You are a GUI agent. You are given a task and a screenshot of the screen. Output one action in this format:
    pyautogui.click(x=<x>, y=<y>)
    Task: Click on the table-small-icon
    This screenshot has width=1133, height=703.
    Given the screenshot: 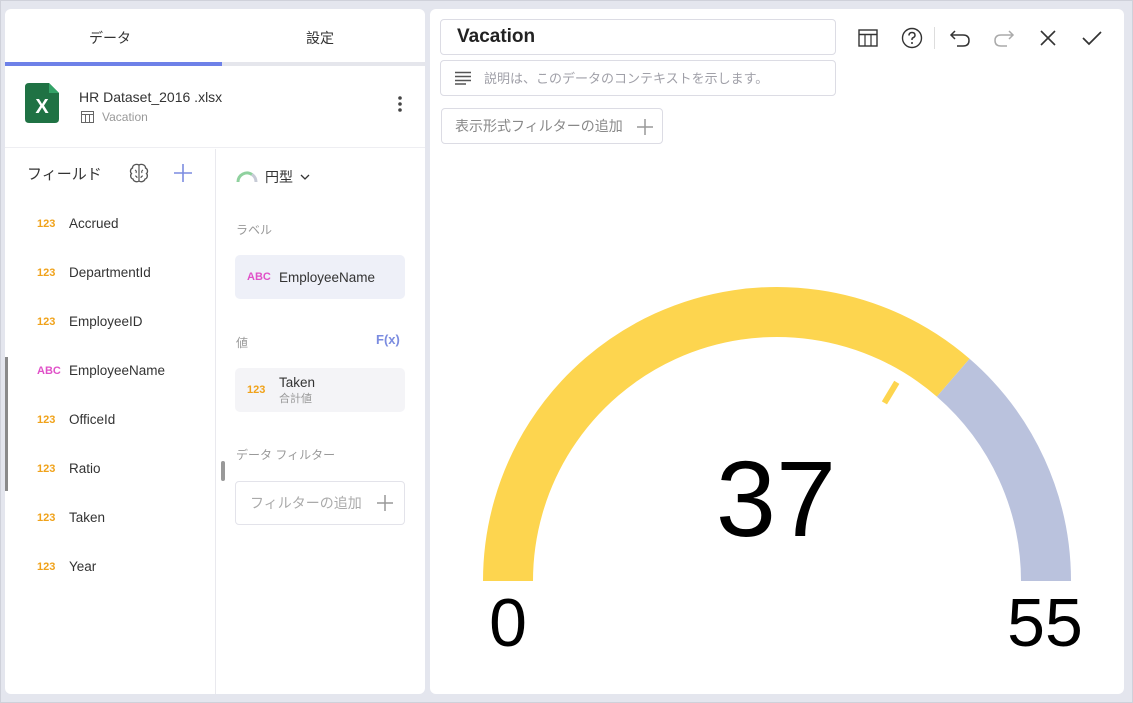 What is the action you would take?
    pyautogui.click(x=87, y=117)
    